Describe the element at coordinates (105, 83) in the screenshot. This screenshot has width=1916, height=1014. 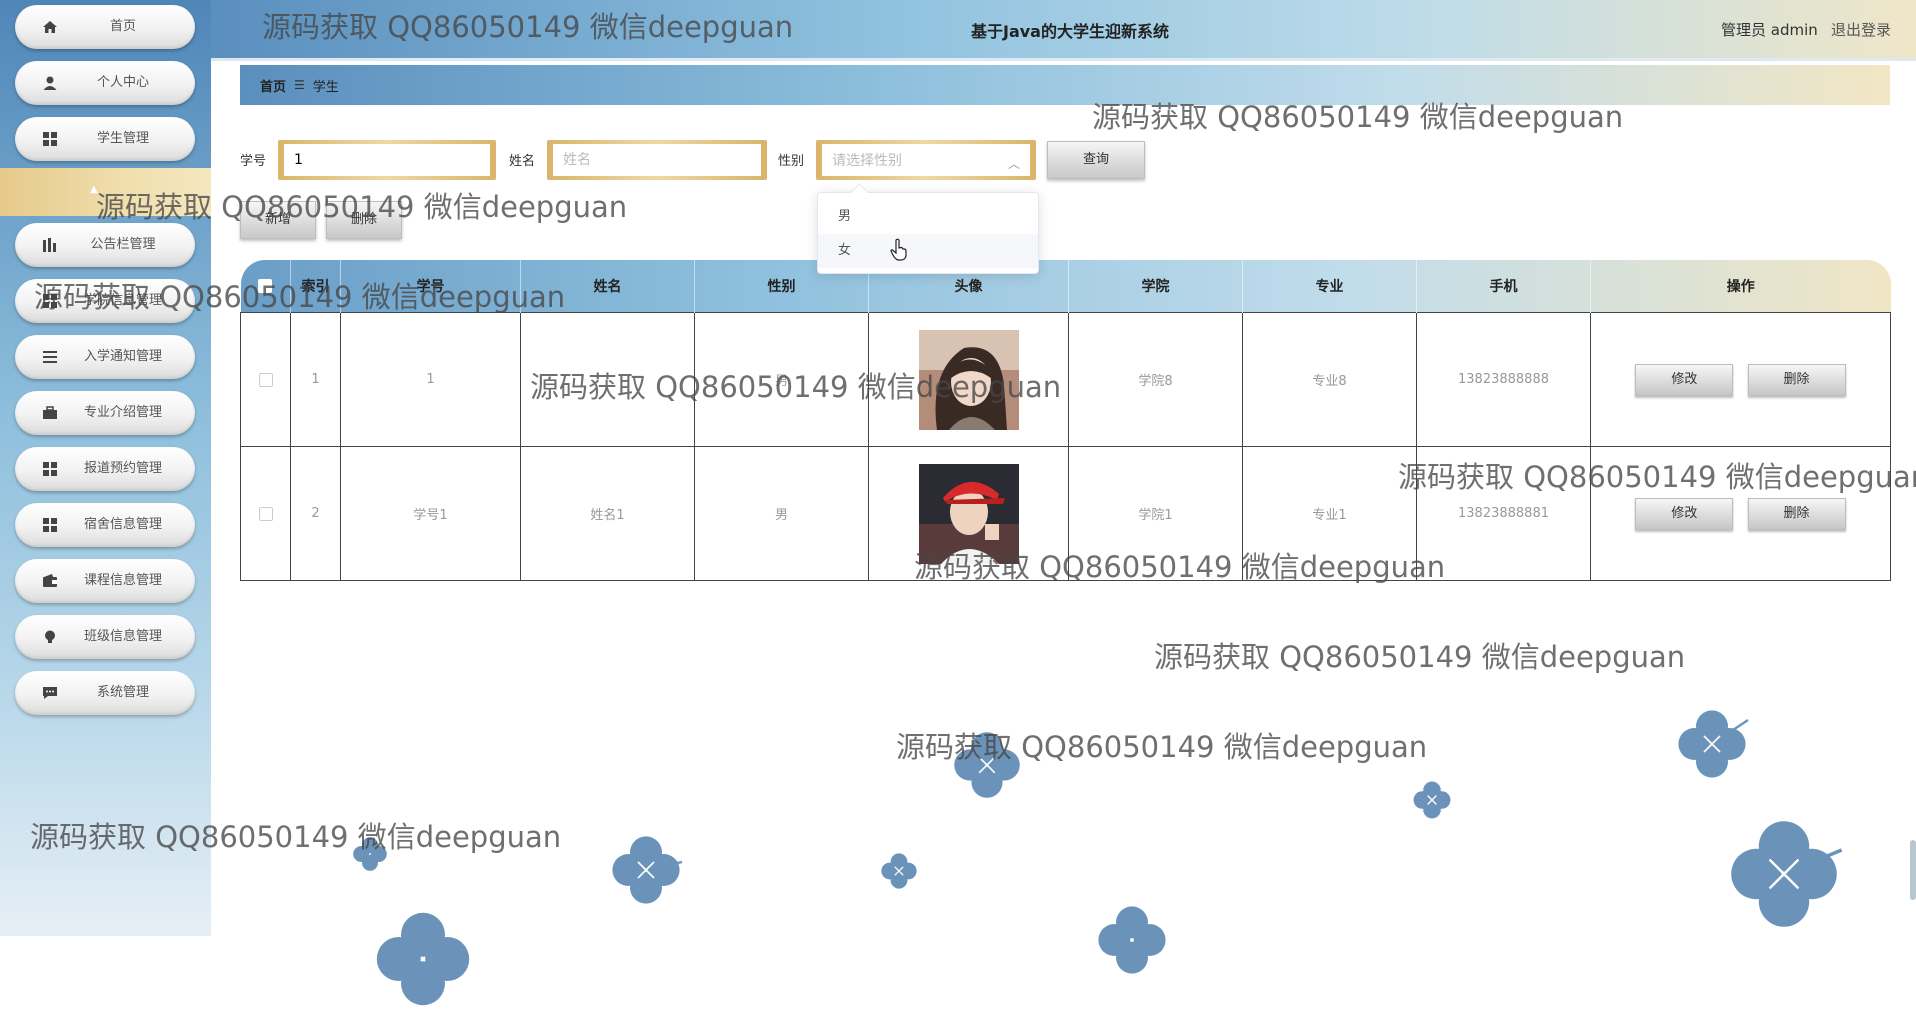
I see `sidebar-item-personal-center: 个人中心` at that location.